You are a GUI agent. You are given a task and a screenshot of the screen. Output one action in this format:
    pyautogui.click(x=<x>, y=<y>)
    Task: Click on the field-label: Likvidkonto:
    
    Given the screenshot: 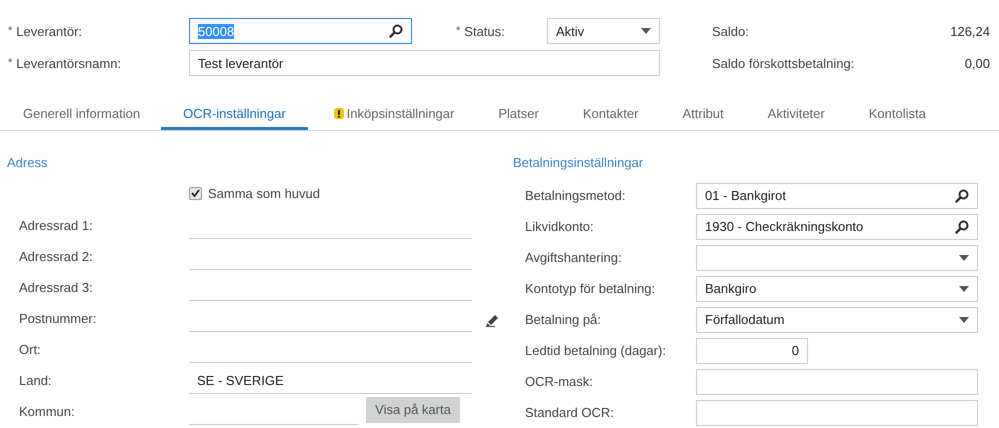 What is the action you would take?
    pyautogui.click(x=560, y=226)
    